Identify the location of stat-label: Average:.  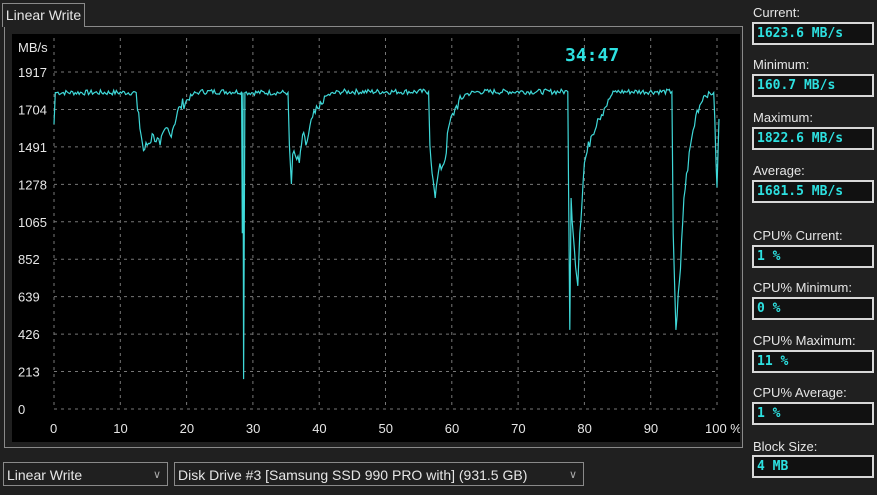
(779, 170).